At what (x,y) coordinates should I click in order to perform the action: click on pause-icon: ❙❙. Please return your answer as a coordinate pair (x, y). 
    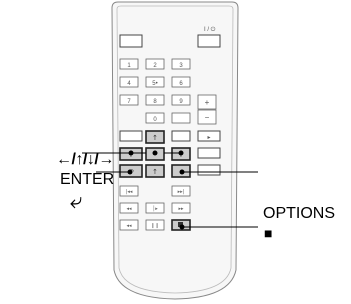
    Looking at the image, I should click on (155, 226).